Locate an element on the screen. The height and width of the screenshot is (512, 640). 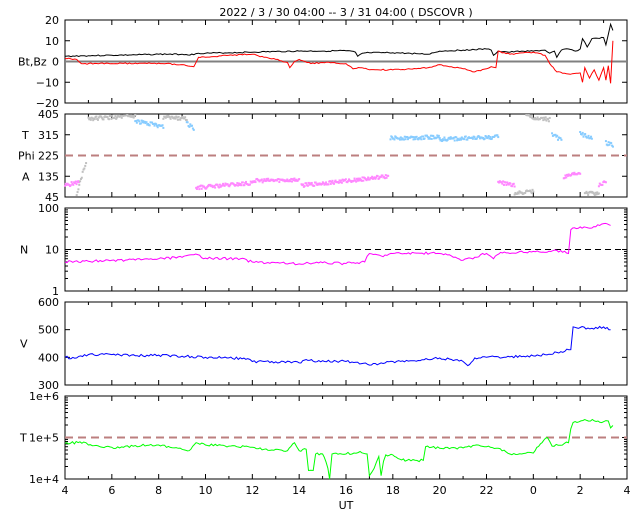
y-tick-label: 1e+4 is located at coordinates (44, 479).